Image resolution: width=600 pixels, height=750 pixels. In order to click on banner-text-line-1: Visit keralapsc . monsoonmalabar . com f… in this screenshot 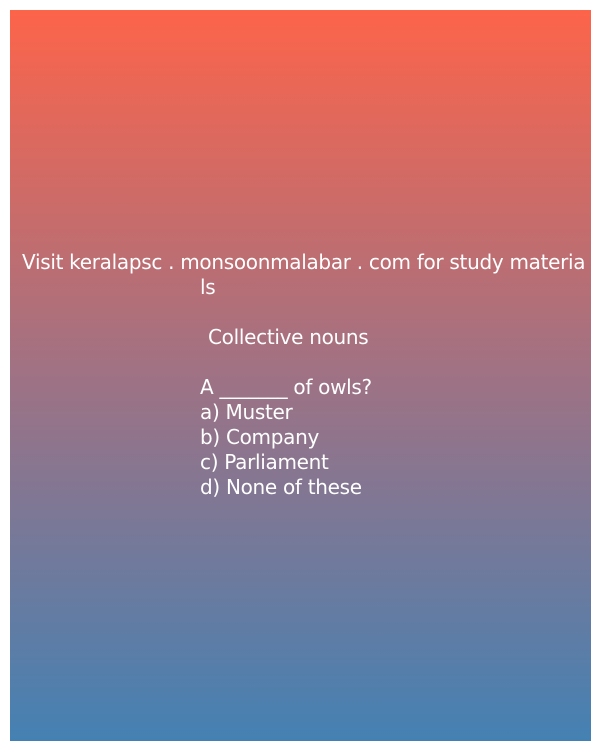, I will do `click(304, 262)`.